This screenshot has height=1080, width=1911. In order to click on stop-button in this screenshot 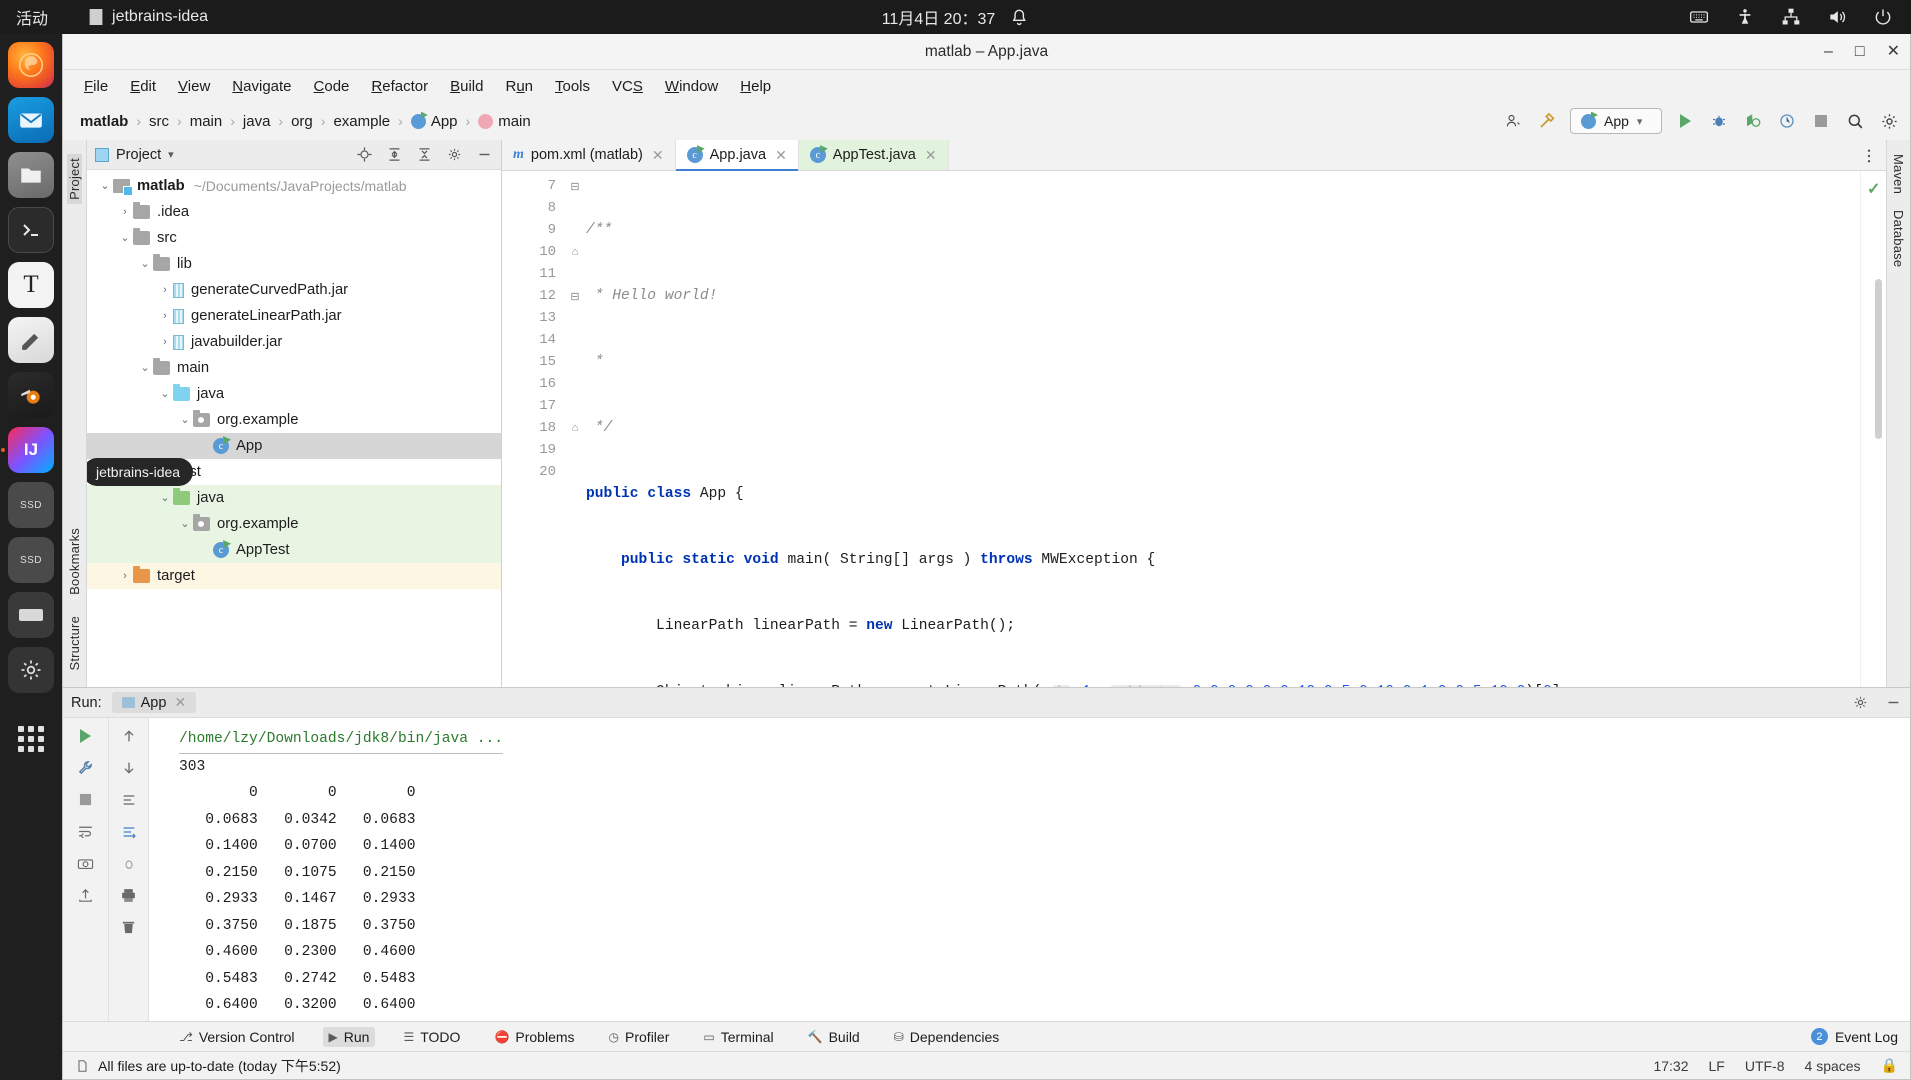, I will do `click(1821, 121)`.